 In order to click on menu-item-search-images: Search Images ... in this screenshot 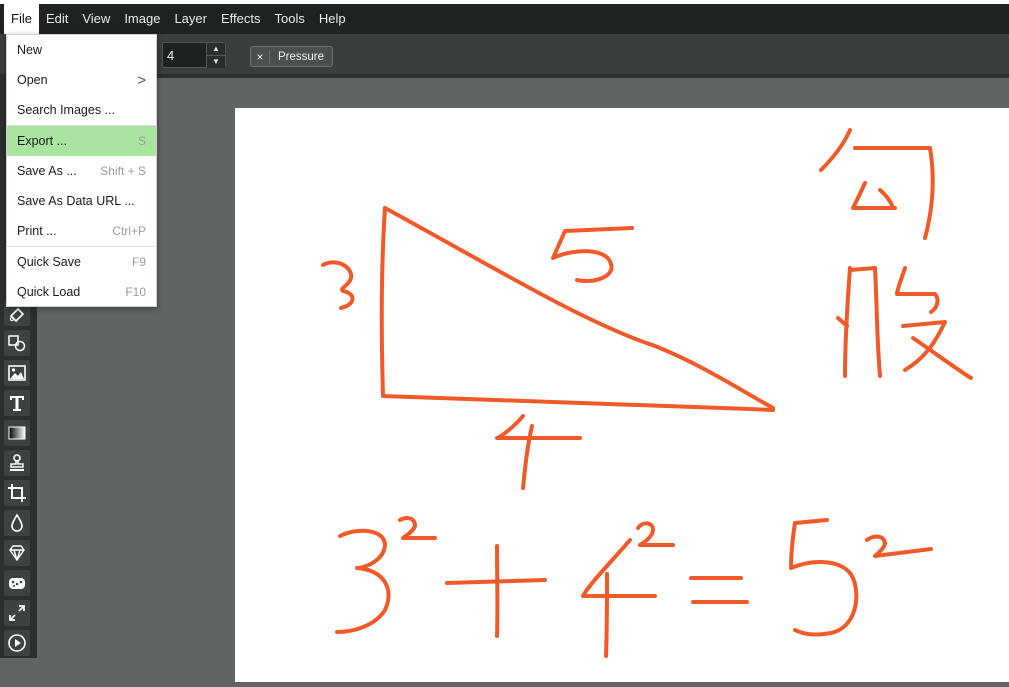, I will do `click(81, 110)`.